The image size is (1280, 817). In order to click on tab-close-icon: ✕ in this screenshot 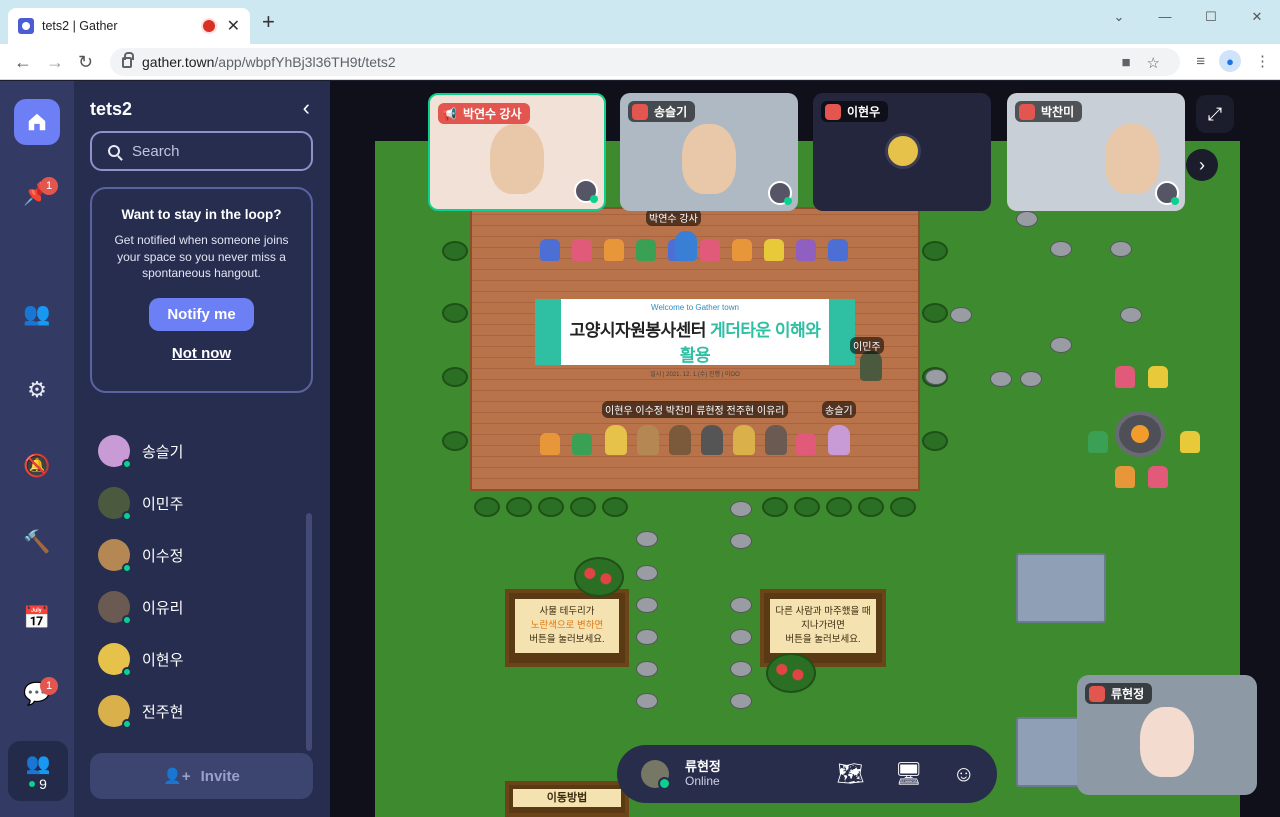, I will do `click(233, 26)`.